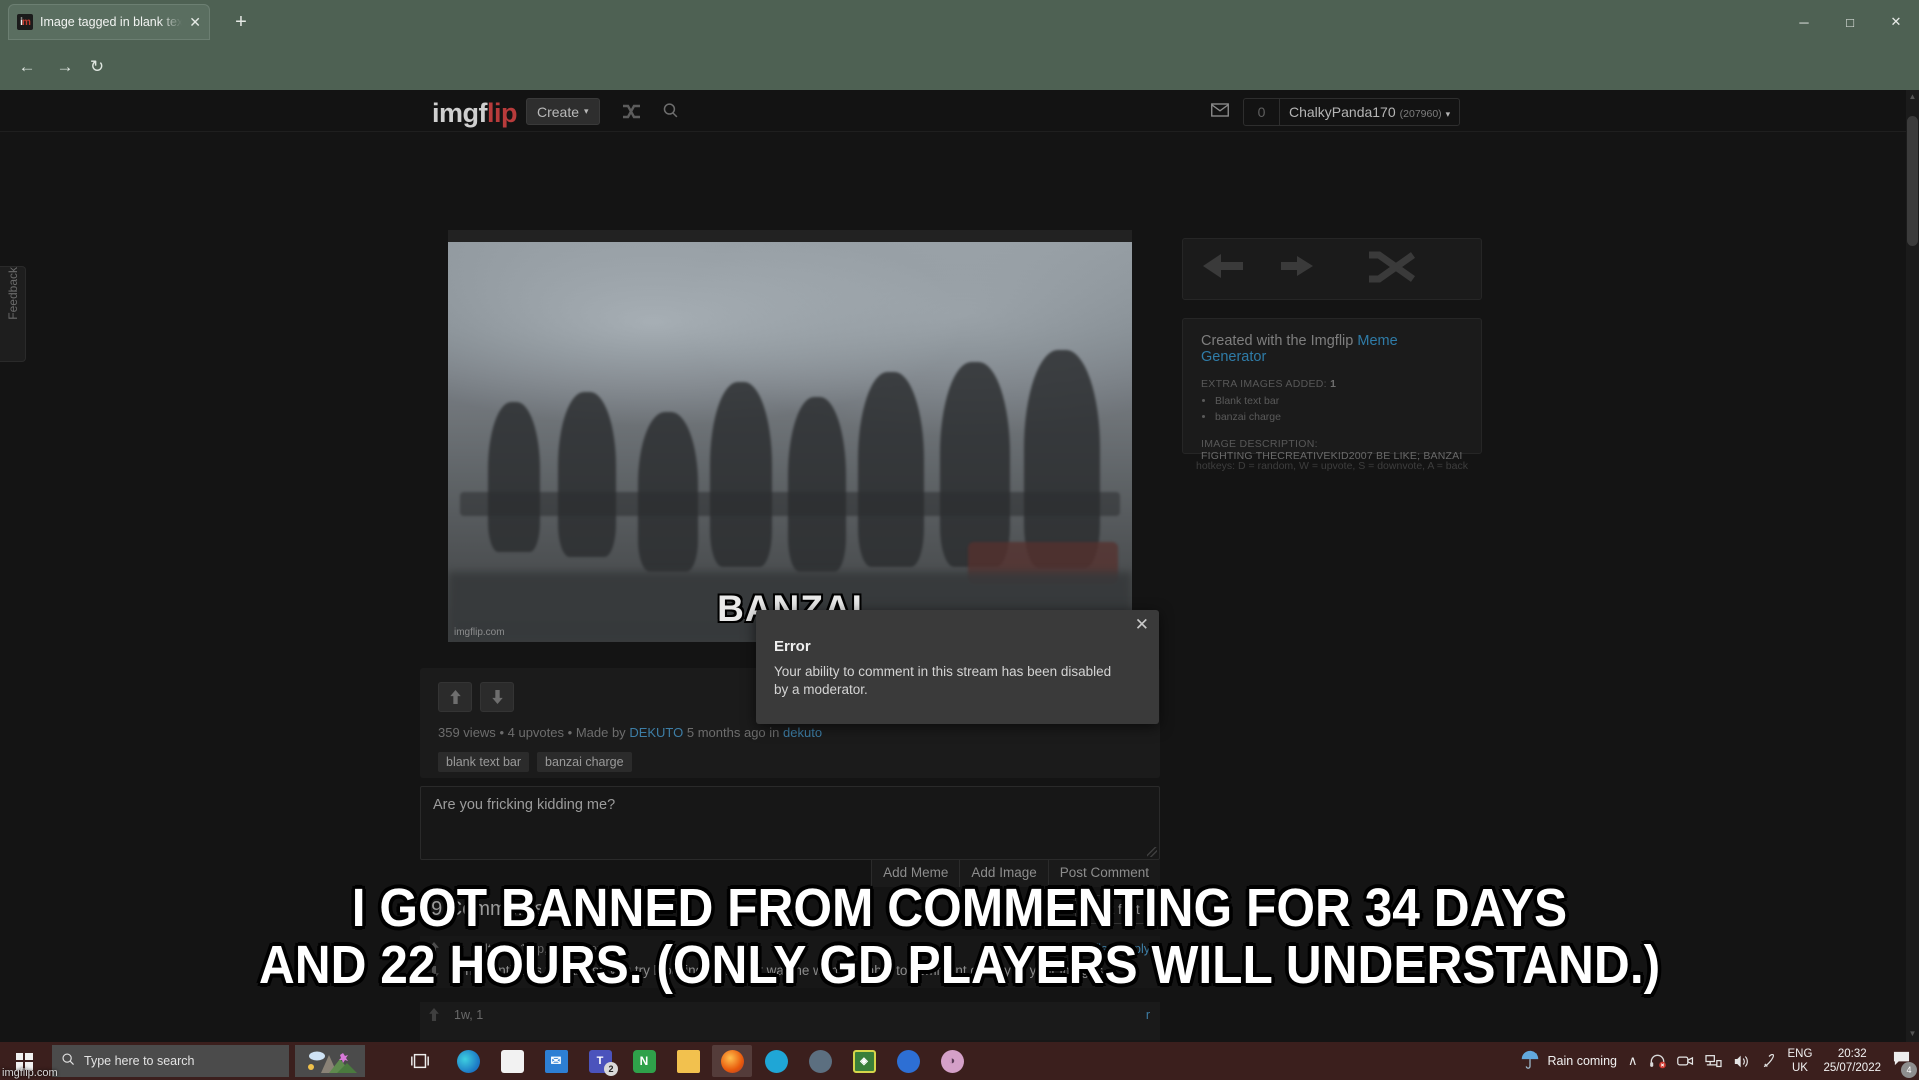 Image resolution: width=1919 pixels, height=1080 pixels. I want to click on task-view-icon, so click(420, 1061).